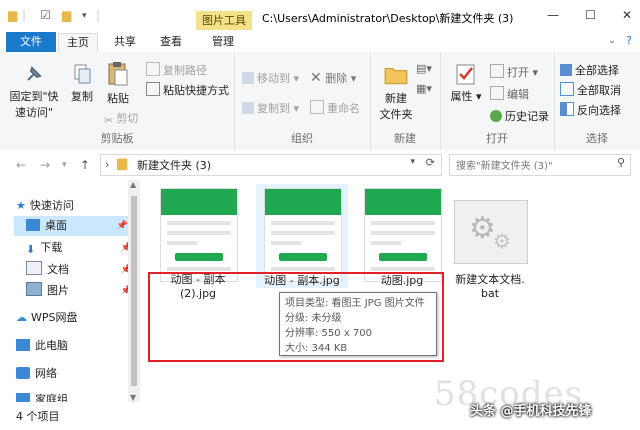  I want to click on minimize-button: —, so click(553, 15).